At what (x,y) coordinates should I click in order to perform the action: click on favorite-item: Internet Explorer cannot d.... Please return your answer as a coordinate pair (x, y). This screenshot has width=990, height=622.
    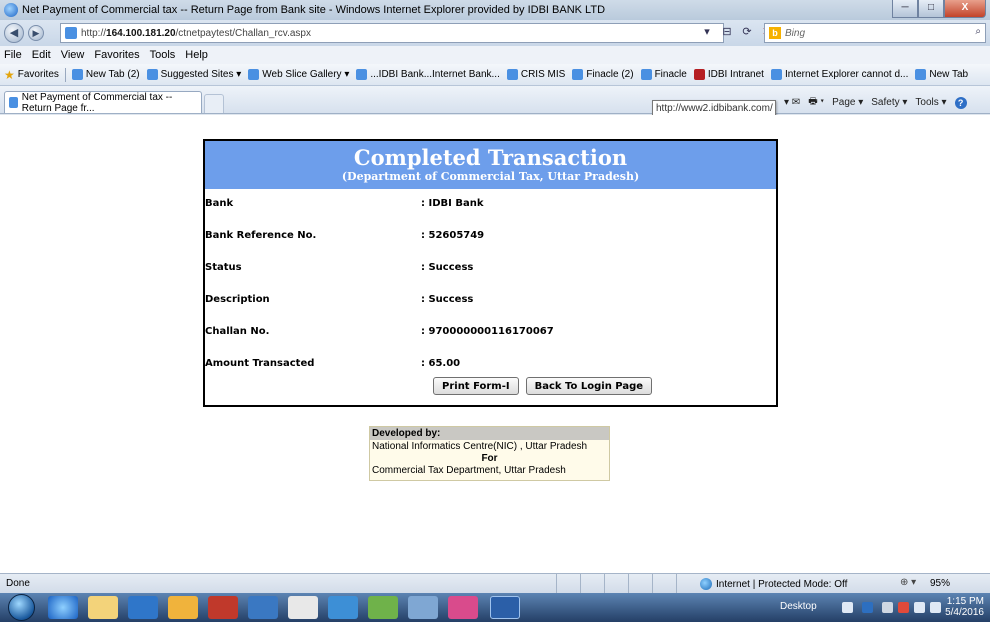
    Looking at the image, I should click on (839, 74).